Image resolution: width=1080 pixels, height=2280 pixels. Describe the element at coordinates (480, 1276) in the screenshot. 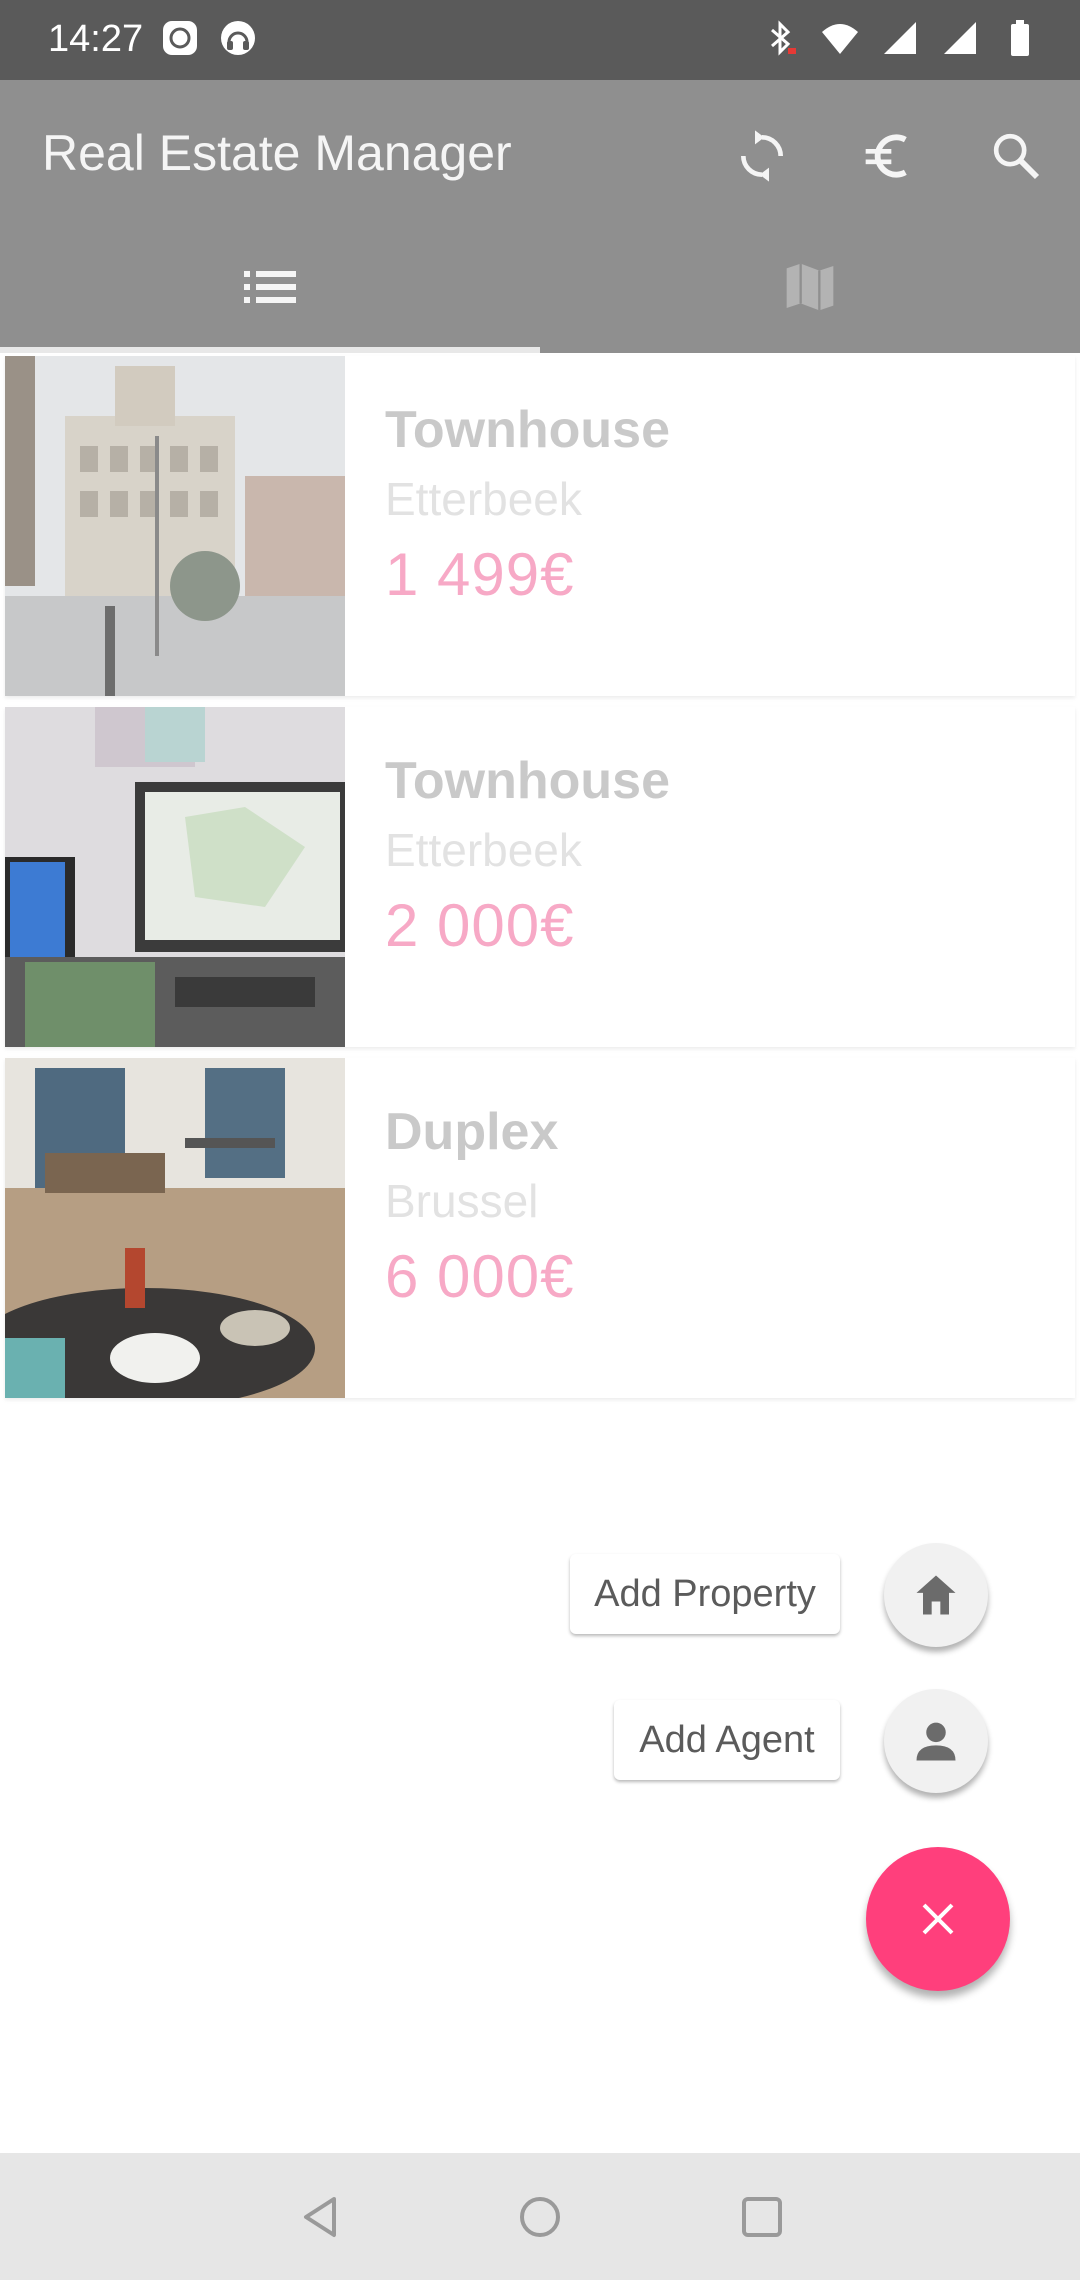

I see `property-price: 6 000€` at that location.